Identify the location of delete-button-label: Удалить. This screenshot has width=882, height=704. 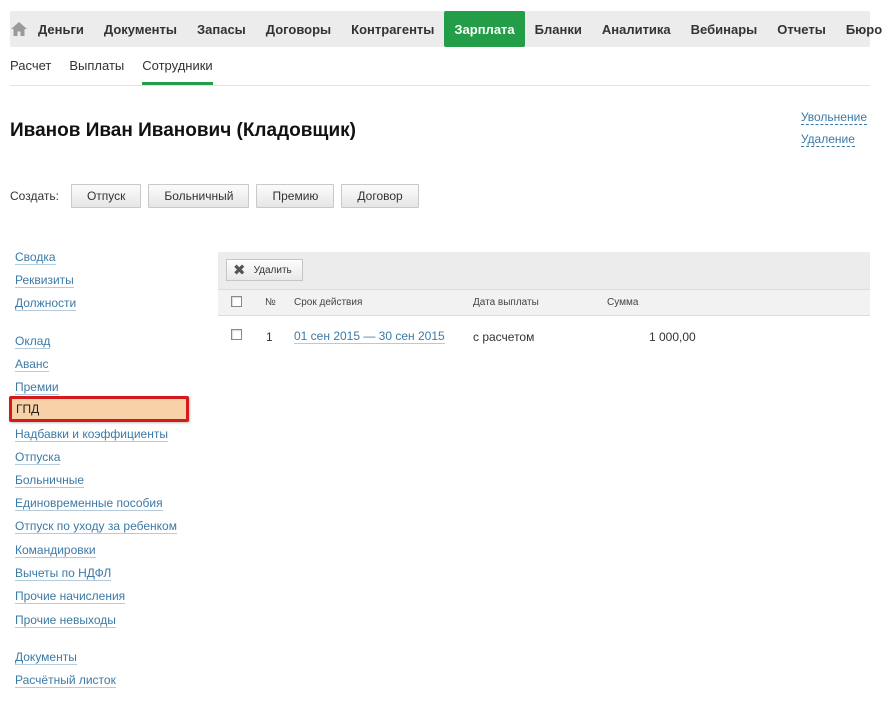
(272, 270).